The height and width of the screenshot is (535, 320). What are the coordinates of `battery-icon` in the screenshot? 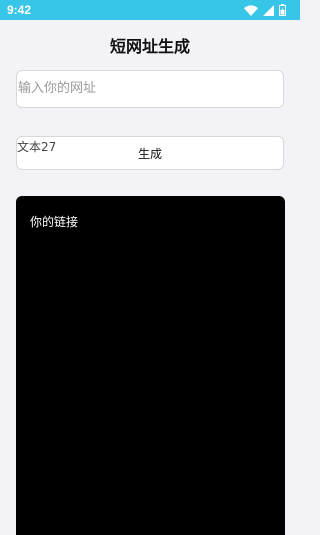 It's located at (282, 10).